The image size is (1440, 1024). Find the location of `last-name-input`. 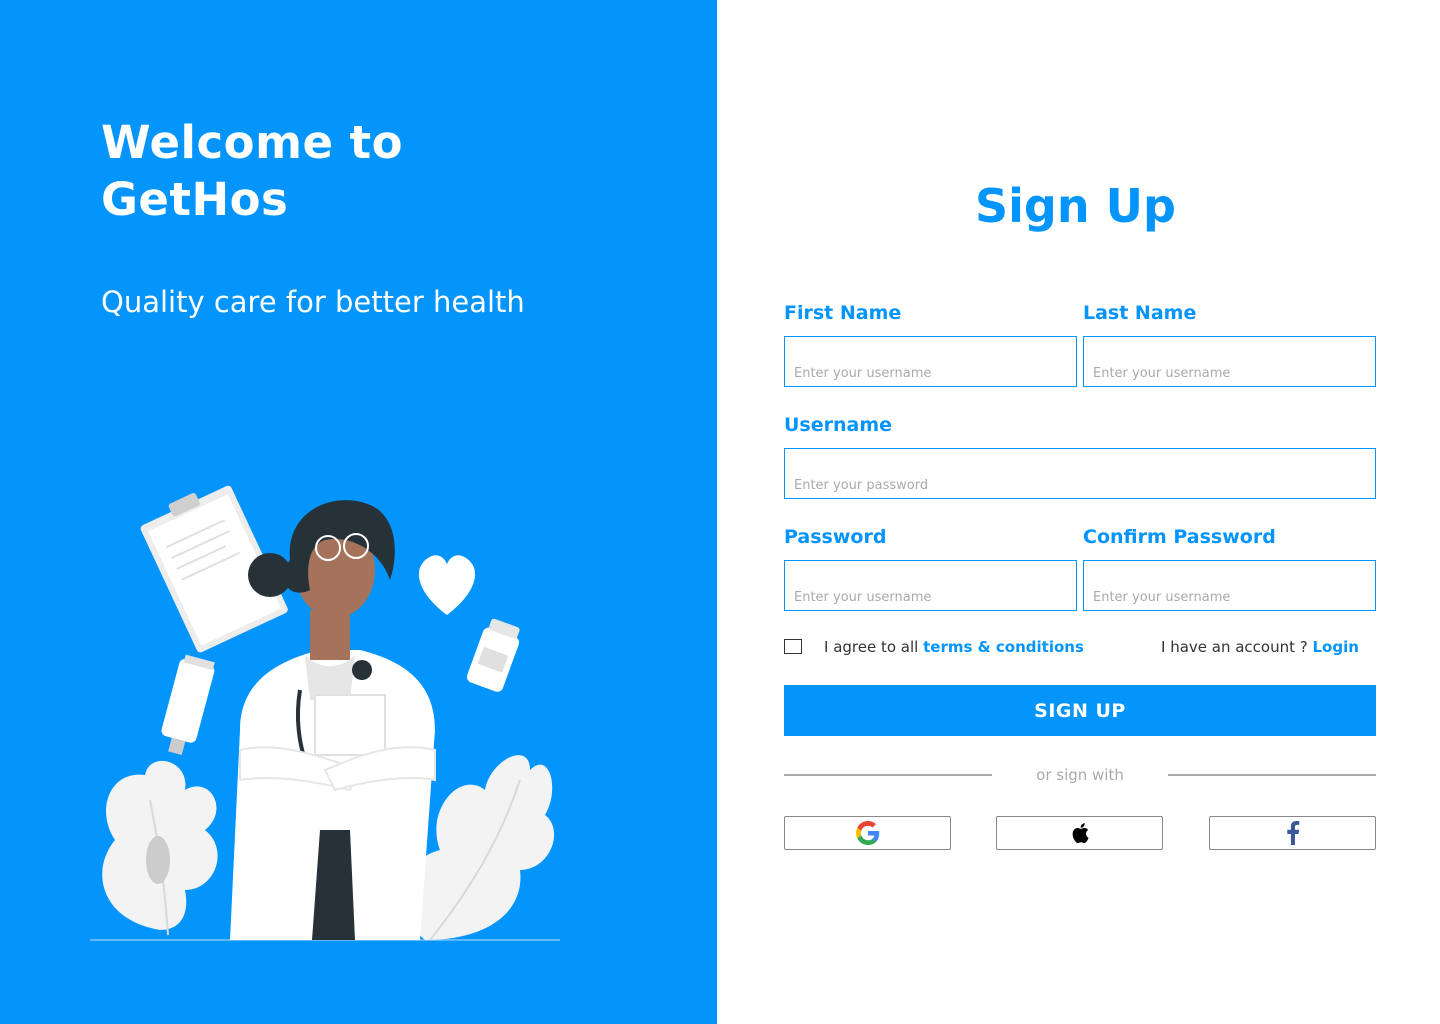

last-name-input is located at coordinates (1229, 361).